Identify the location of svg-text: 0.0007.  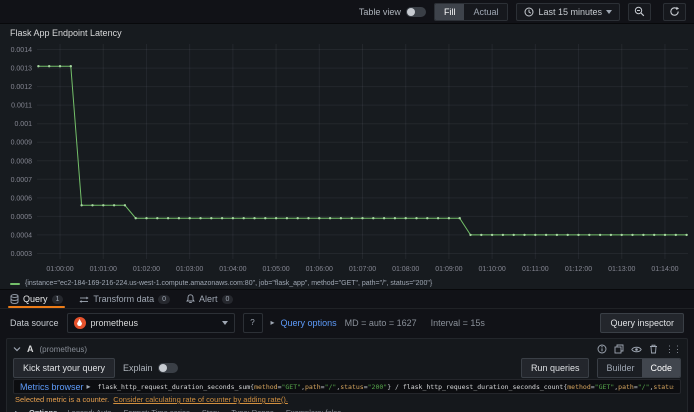
(22, 180).